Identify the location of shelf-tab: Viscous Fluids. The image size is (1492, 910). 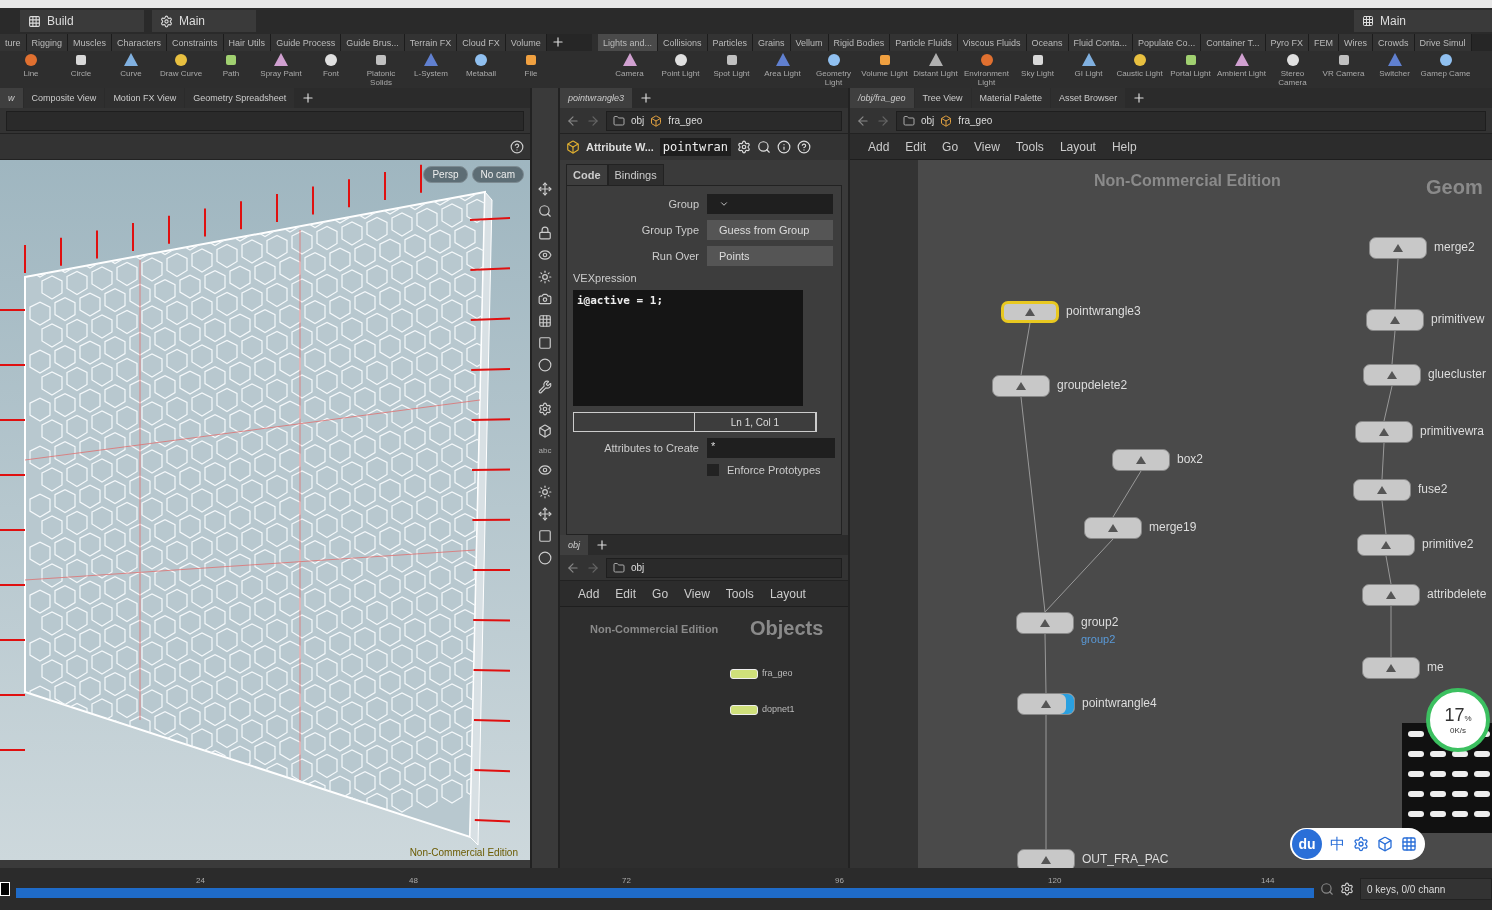
(992, 42).